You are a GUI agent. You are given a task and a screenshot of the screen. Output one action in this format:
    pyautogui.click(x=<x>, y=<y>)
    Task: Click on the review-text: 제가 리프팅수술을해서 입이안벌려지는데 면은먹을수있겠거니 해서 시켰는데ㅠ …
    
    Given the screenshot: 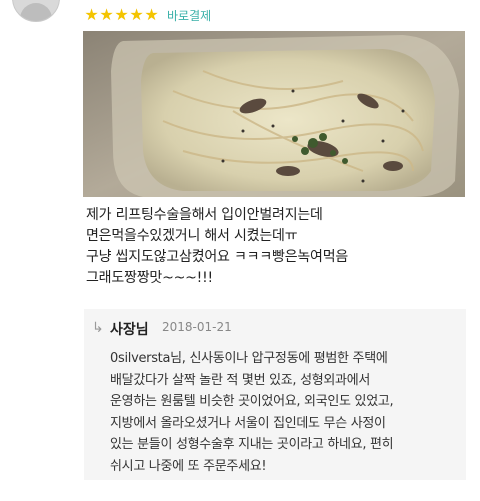 What is the action you would take?
    pyautogui.click(x=217, y=246)
    